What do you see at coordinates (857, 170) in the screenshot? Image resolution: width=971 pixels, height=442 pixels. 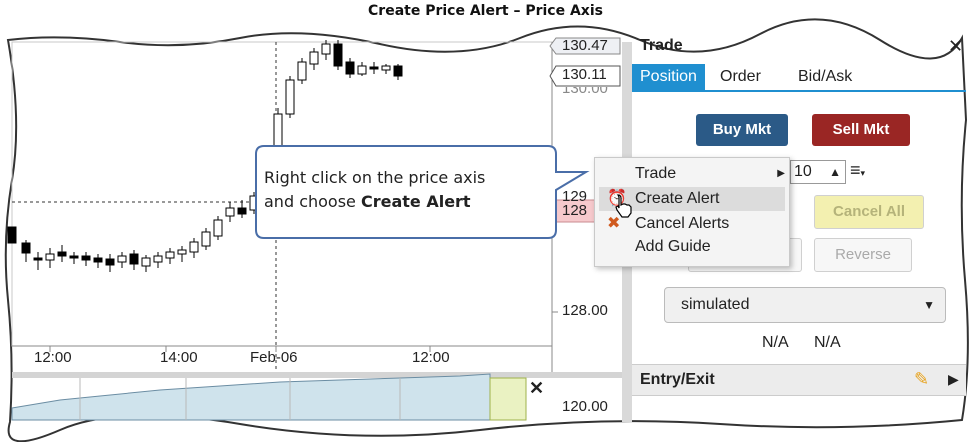 I see `hamburger-menu-icon: ≡▾` at bounding box center [857, 170].